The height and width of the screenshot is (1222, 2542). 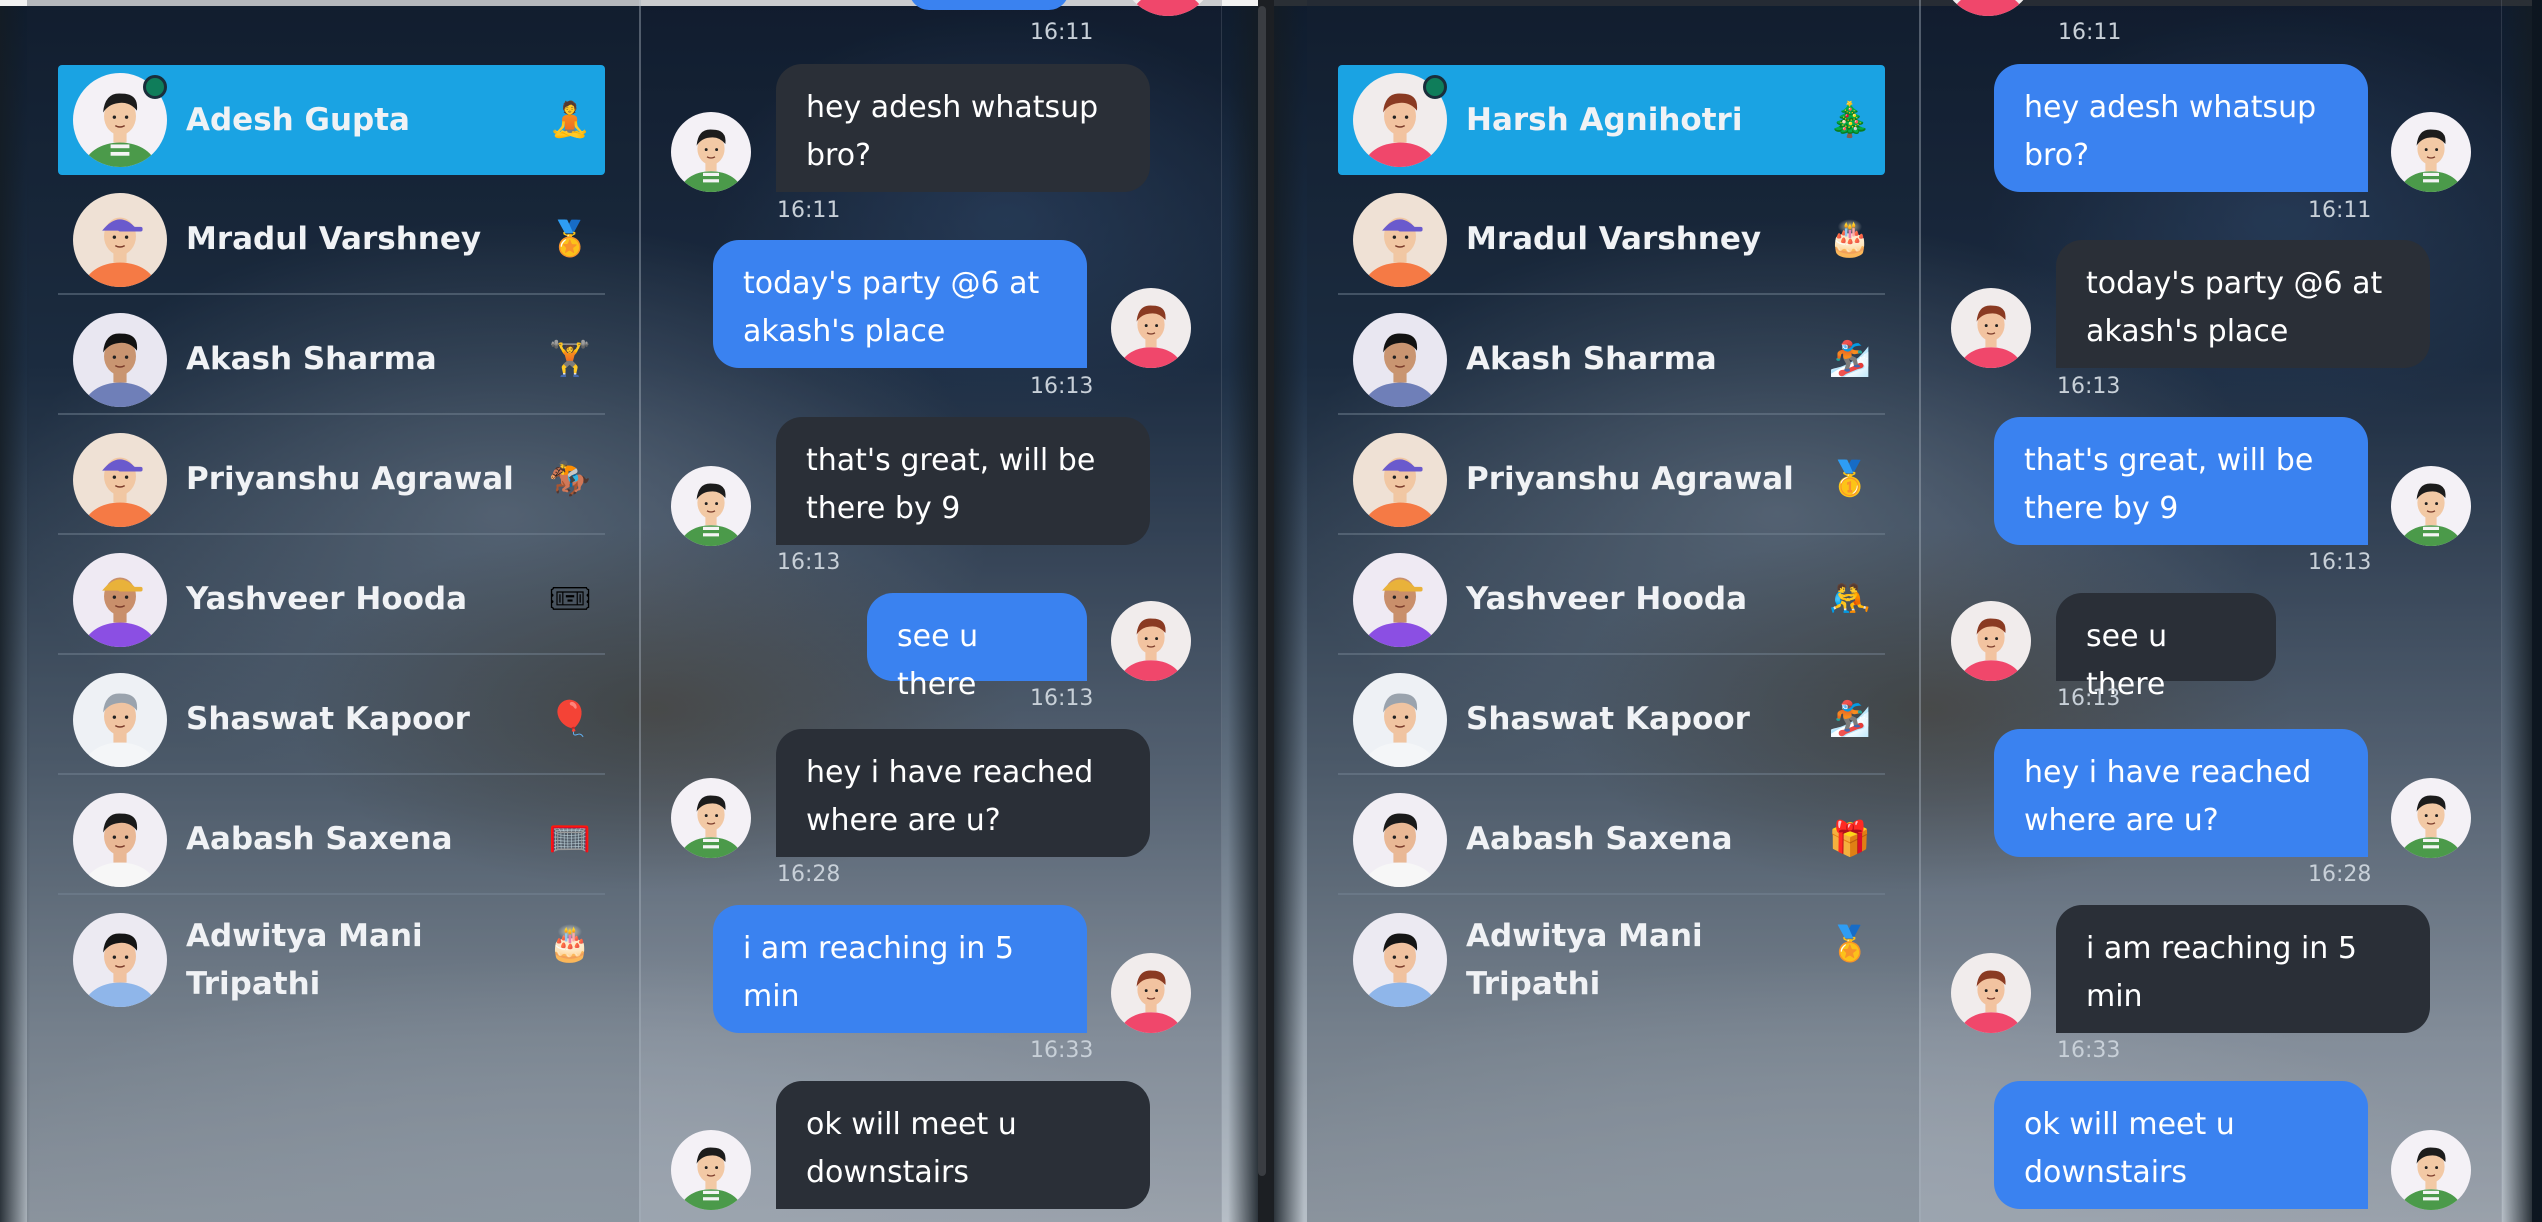 I want to click on contact-item: Adwitya Mani Tripathi 🎂, so click(x=331, y=960).